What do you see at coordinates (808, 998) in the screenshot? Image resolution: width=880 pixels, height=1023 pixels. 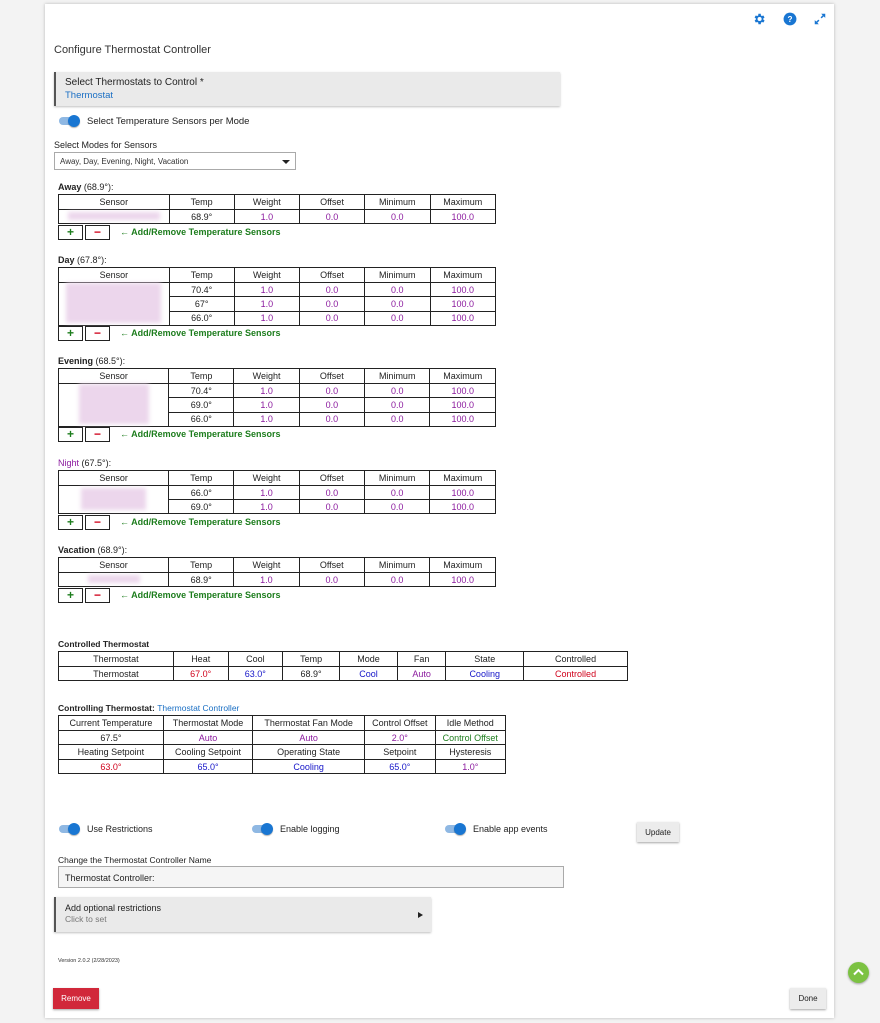 I see `done-button: Done` at bounding box center [808, 998].